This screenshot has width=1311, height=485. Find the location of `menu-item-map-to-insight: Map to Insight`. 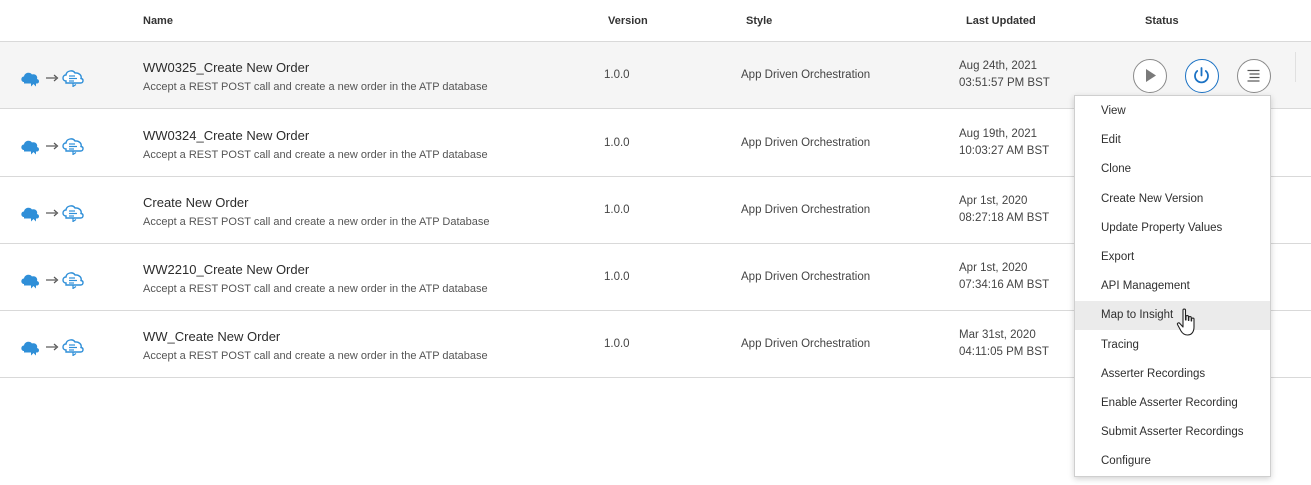

menu-item-map-to-insight: Map to Insight is located at coordinates (1172, 316).